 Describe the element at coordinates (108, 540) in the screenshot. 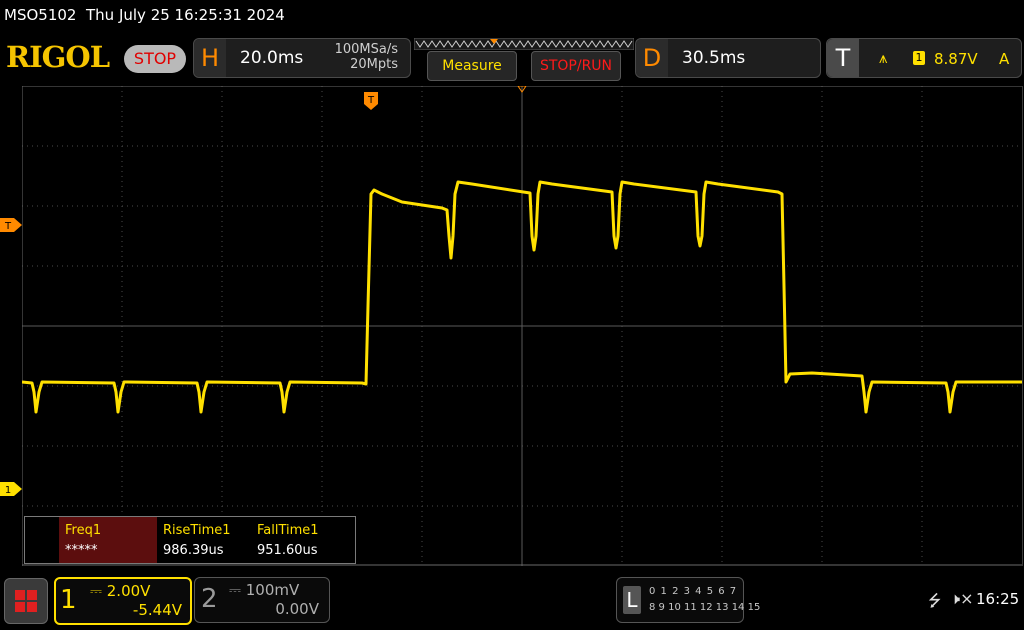

I see `measurement-item: Freq1 *****` at that location.